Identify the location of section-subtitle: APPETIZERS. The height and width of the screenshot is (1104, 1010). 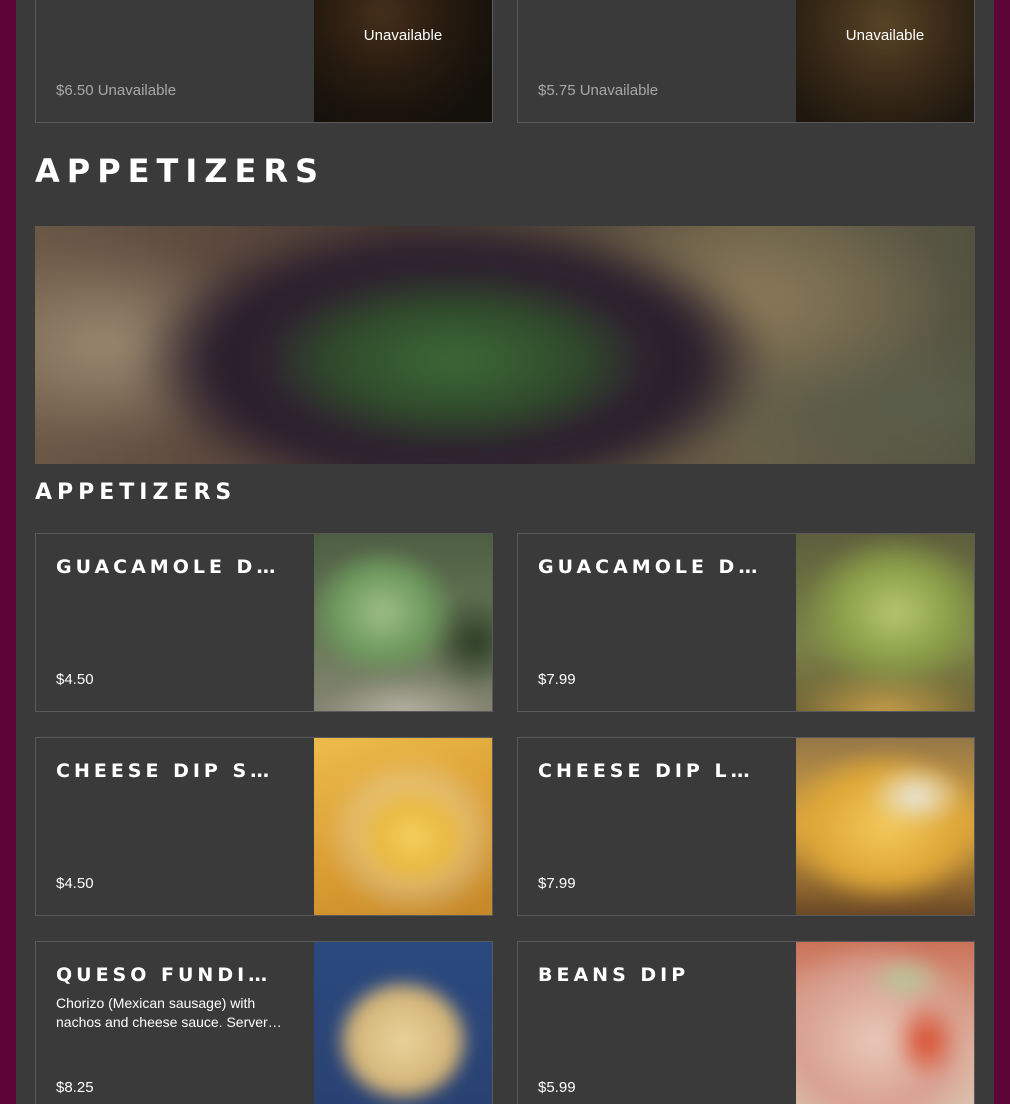
(136, 492).